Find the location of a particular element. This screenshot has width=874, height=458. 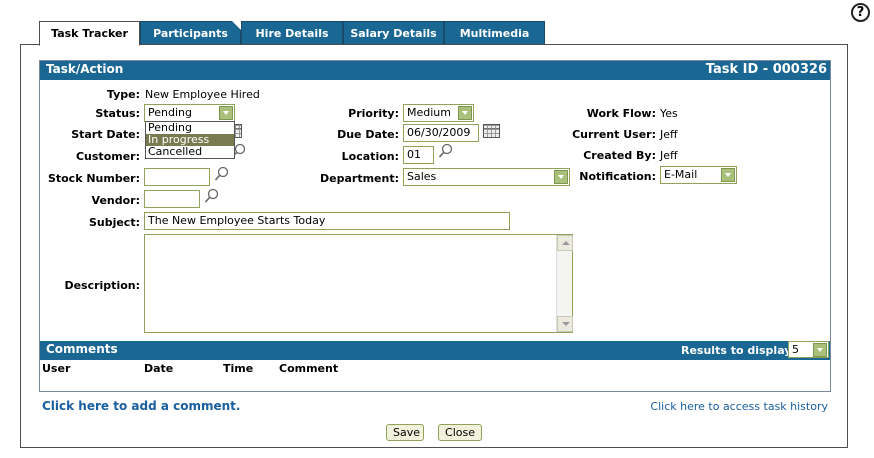

workflow-label: Work Flow: is located at coordinates (621, 113).